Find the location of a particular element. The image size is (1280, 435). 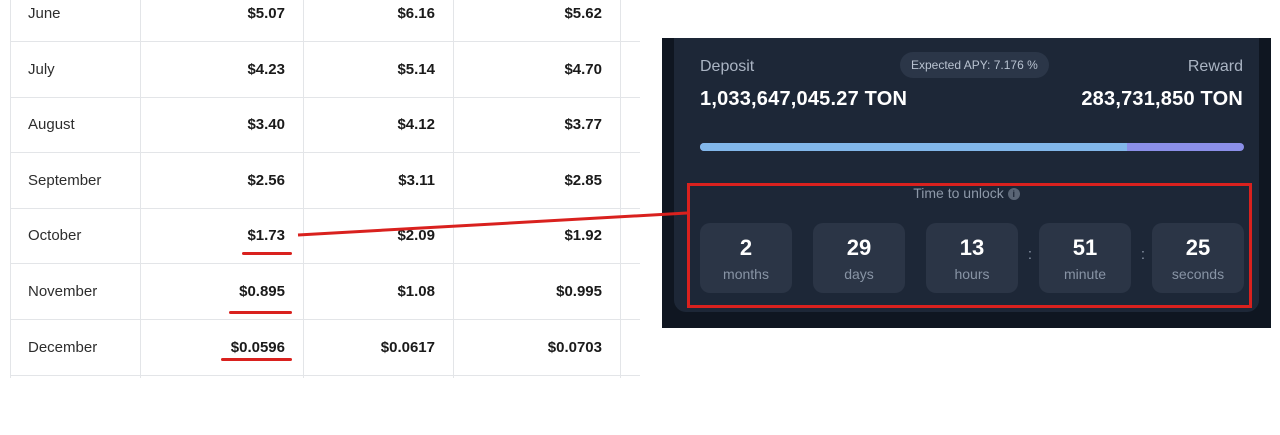

annotation-connector is located at coordinates (492, 224).